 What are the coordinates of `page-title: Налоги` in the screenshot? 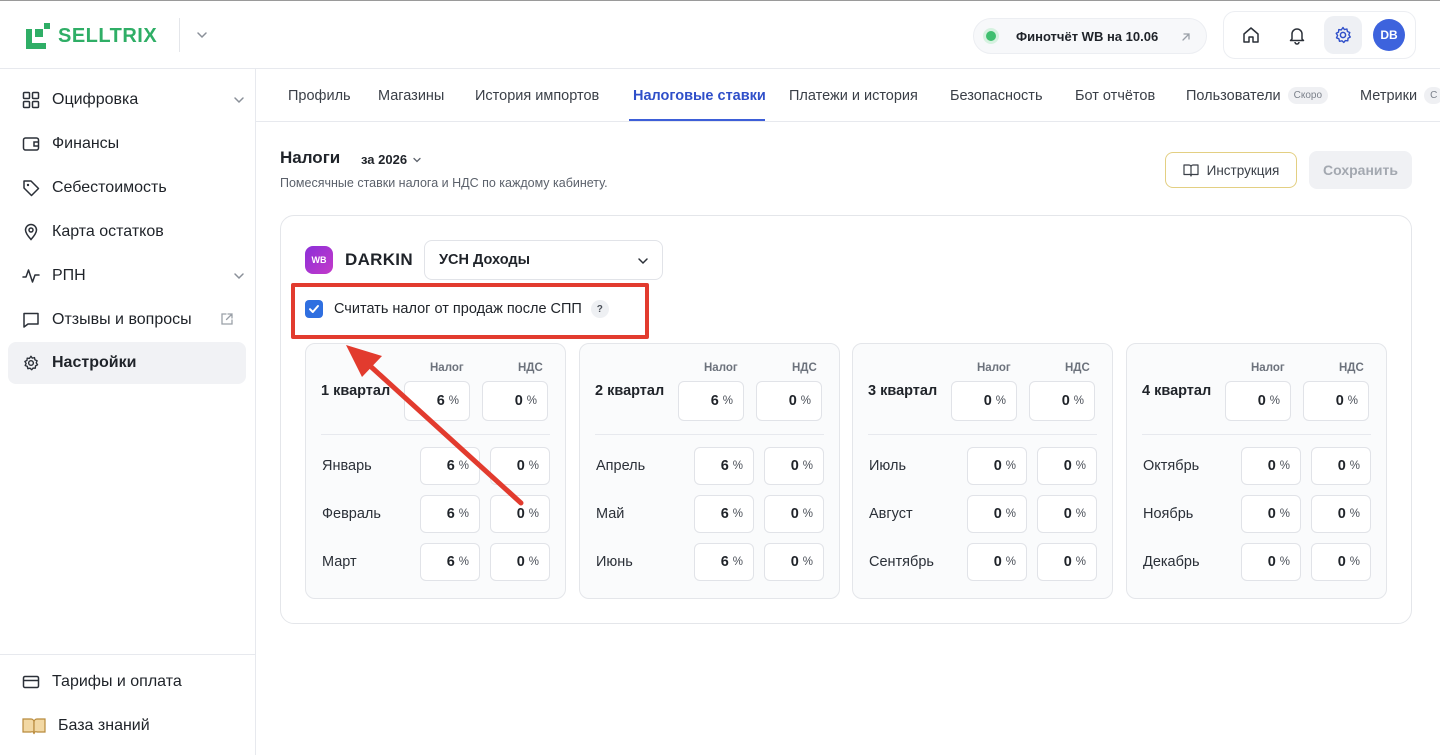 It's located at (310, 157).